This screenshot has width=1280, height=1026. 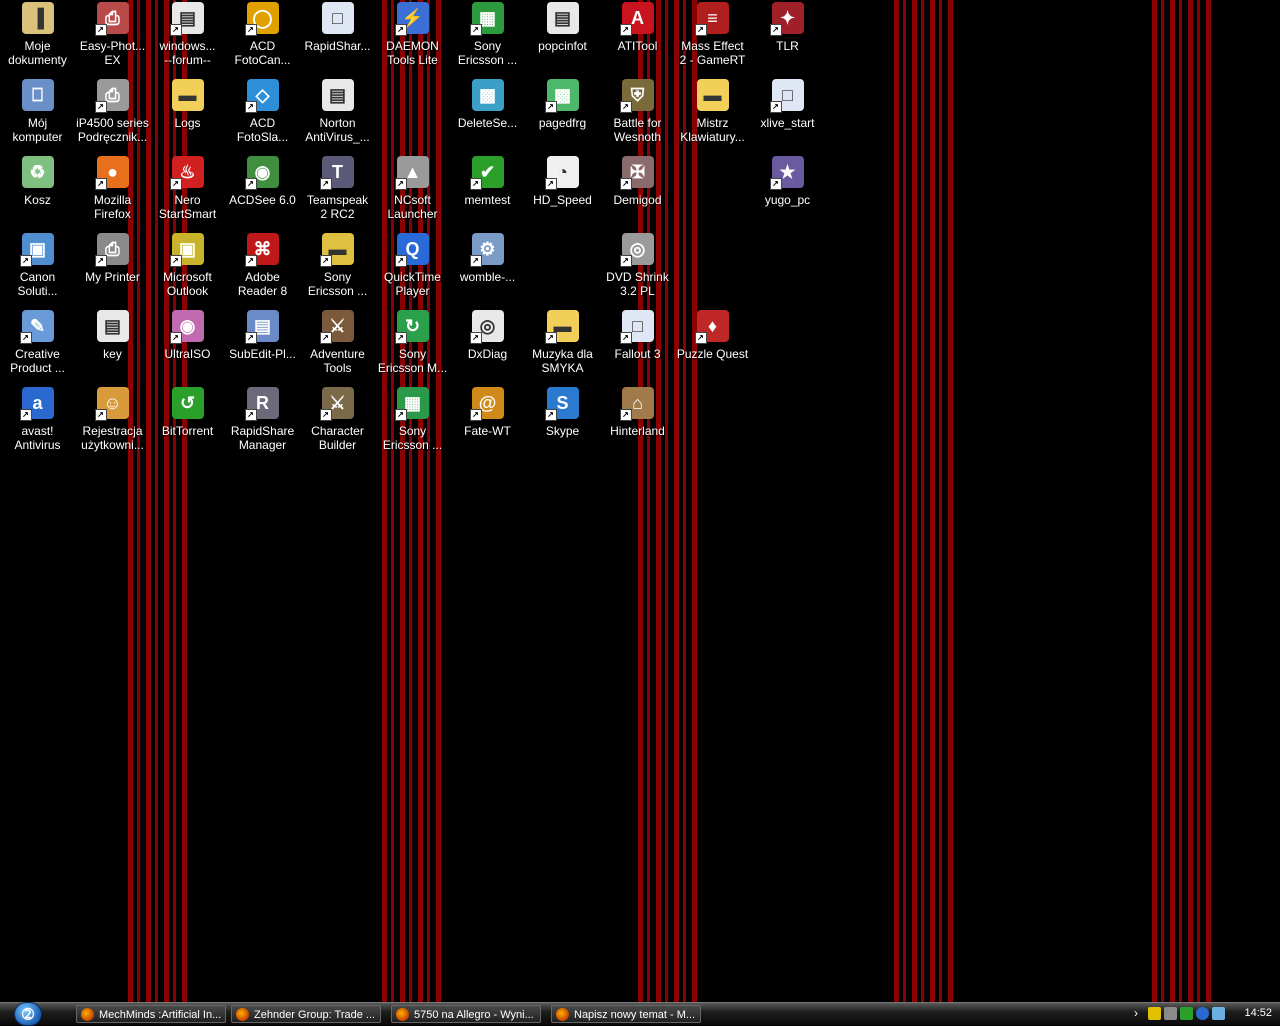 I want to click on desktop-icon-pagedfrg: ▩ ↗ pagedfrg, so click(x=562, y=113).